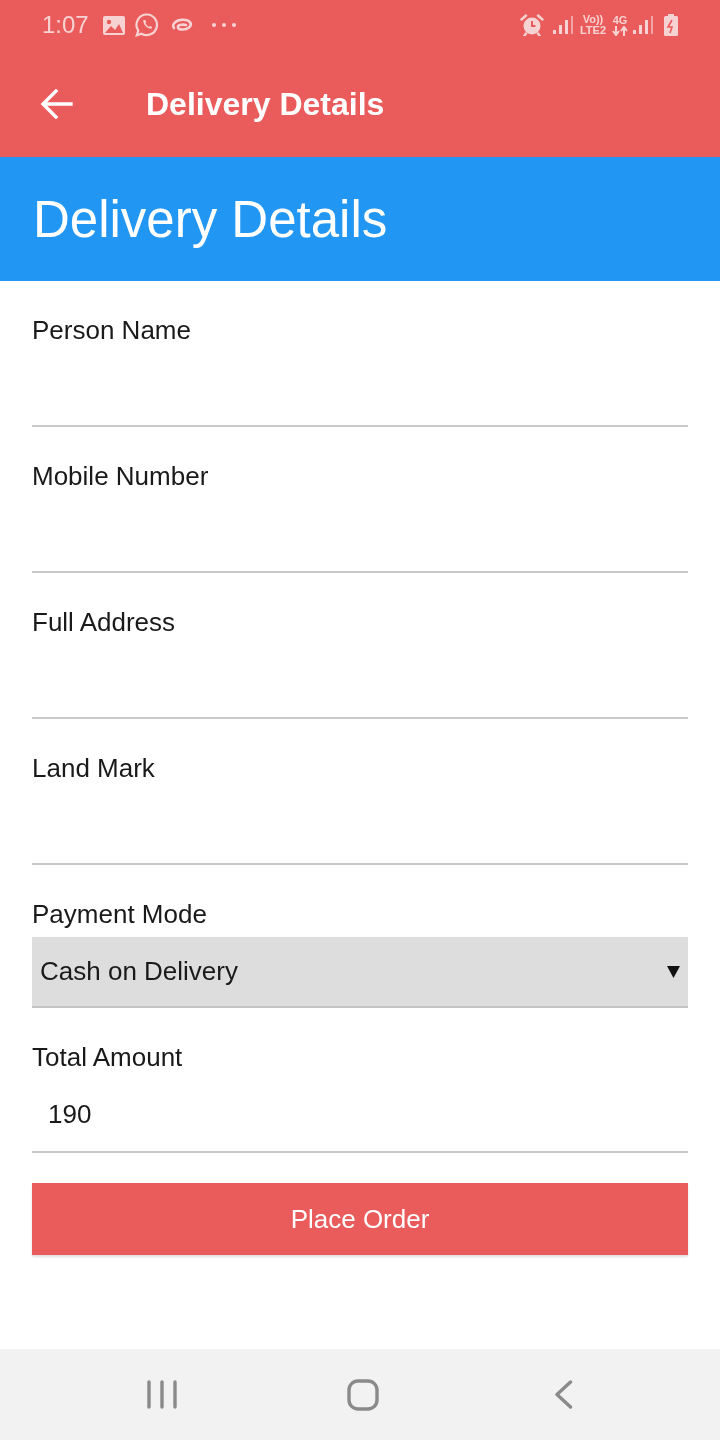  I want to click on swirl-icon, so click(181, 25).